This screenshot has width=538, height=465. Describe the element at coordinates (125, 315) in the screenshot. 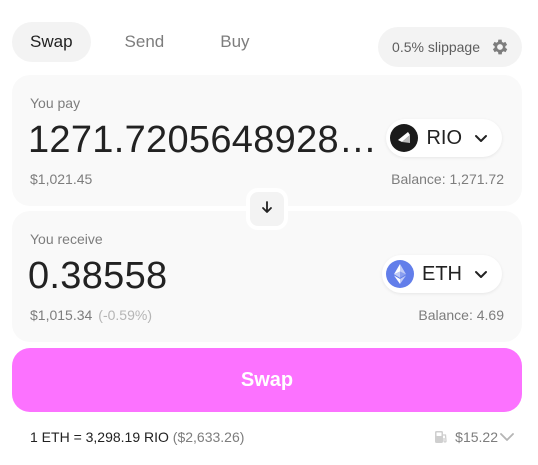

I see `price-impact: (-0.59%)` at that location.